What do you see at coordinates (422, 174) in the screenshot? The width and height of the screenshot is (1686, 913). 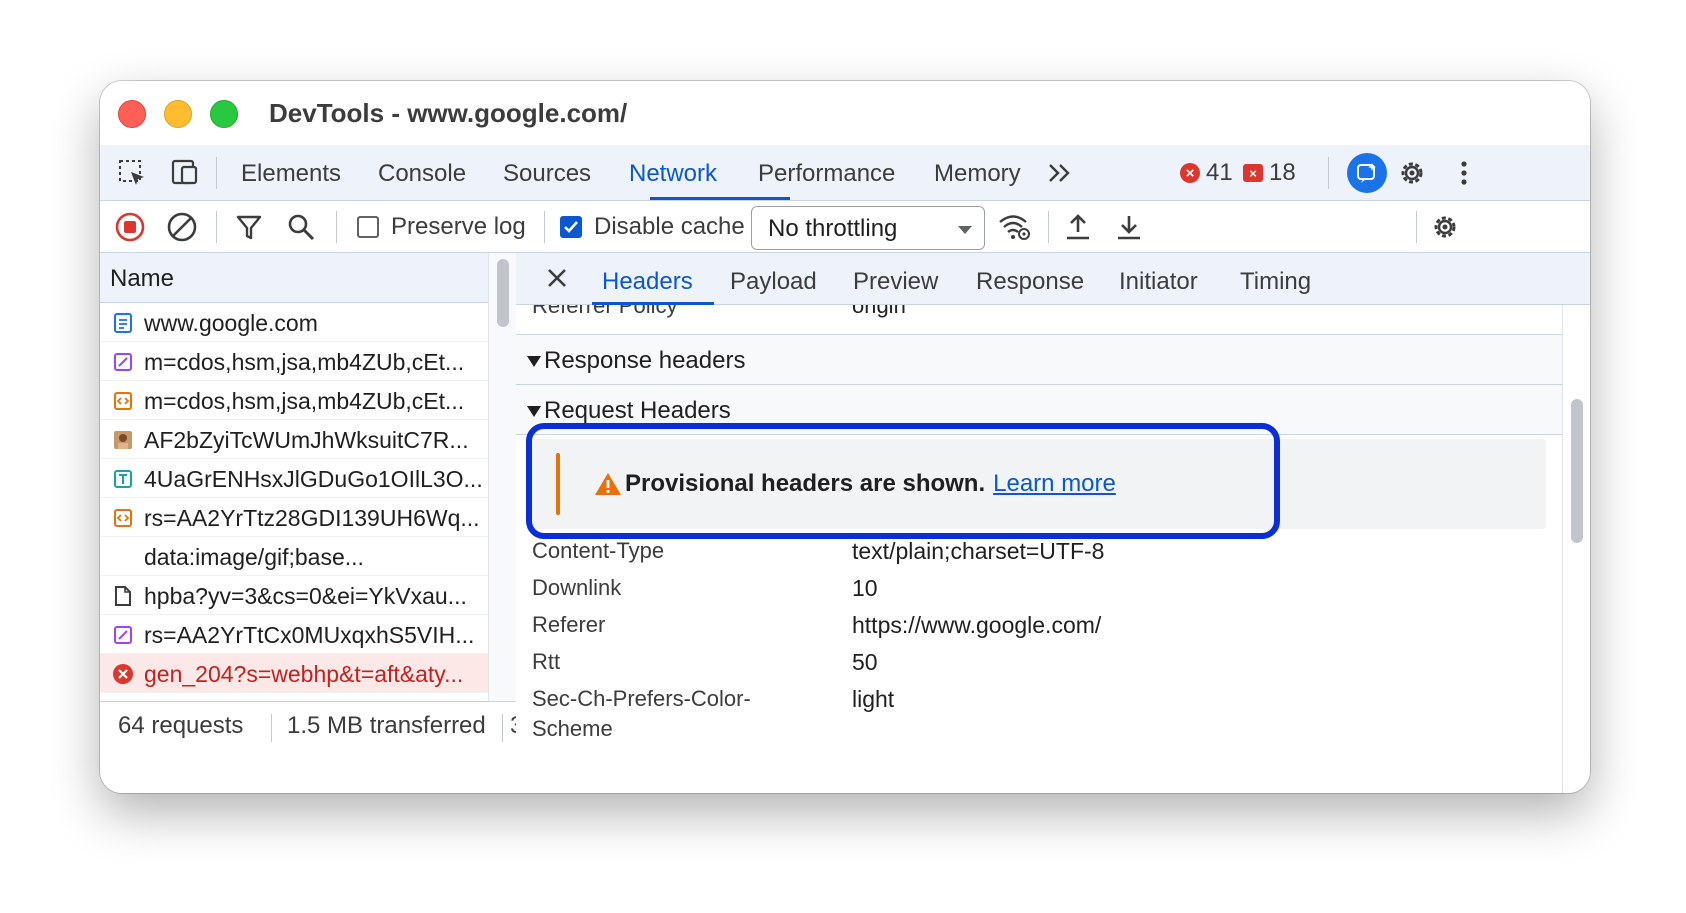 I see `tab-console: Console` at bounding box center [422, 174].